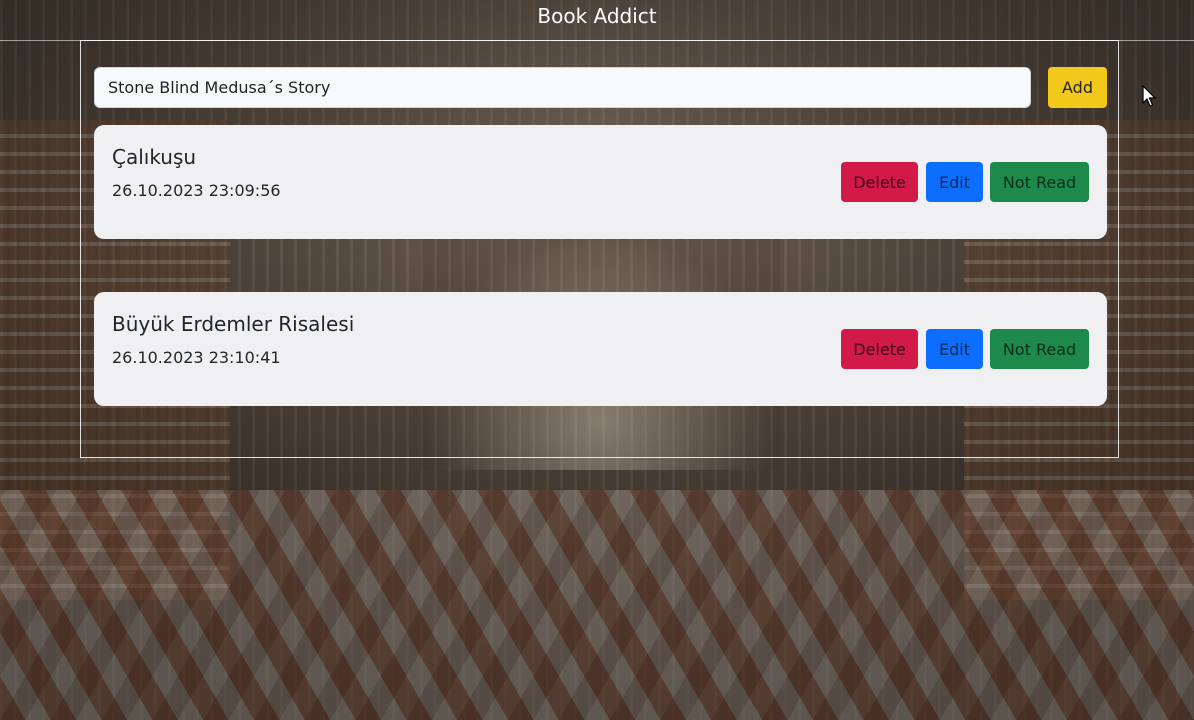 The image size is (1194, 720). Describe the element at coordinates (196, 190) in the screenshot. I see `book-date: 26.10.2023 23:09:56` at that location.